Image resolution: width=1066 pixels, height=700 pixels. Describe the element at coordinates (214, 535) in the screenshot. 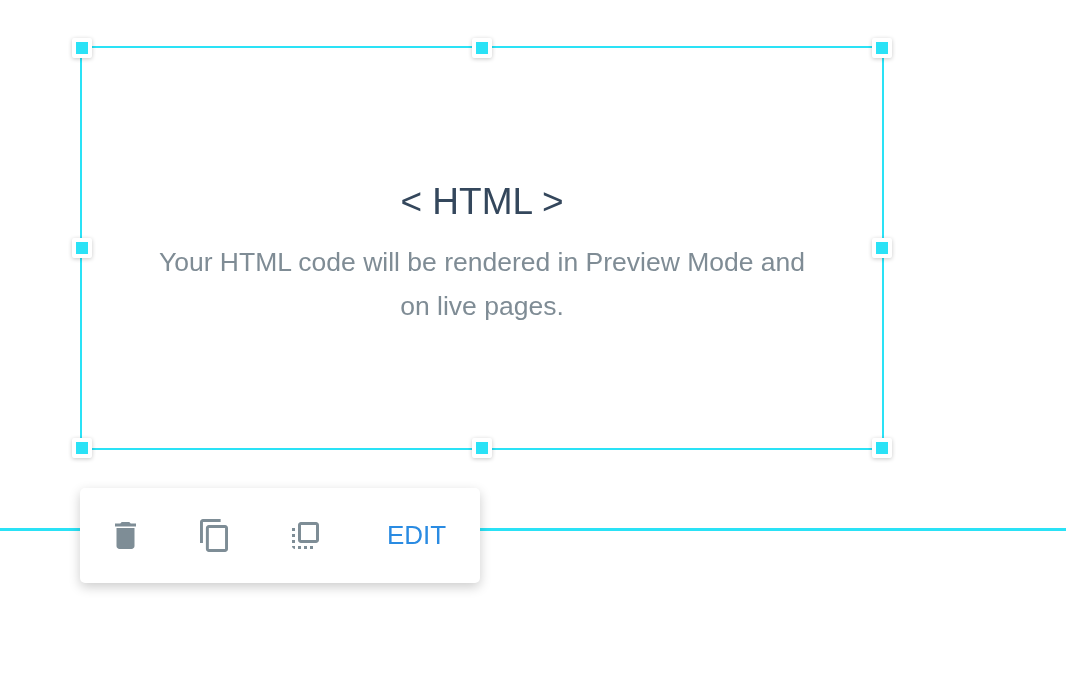

I see `copy-icon` at that location.